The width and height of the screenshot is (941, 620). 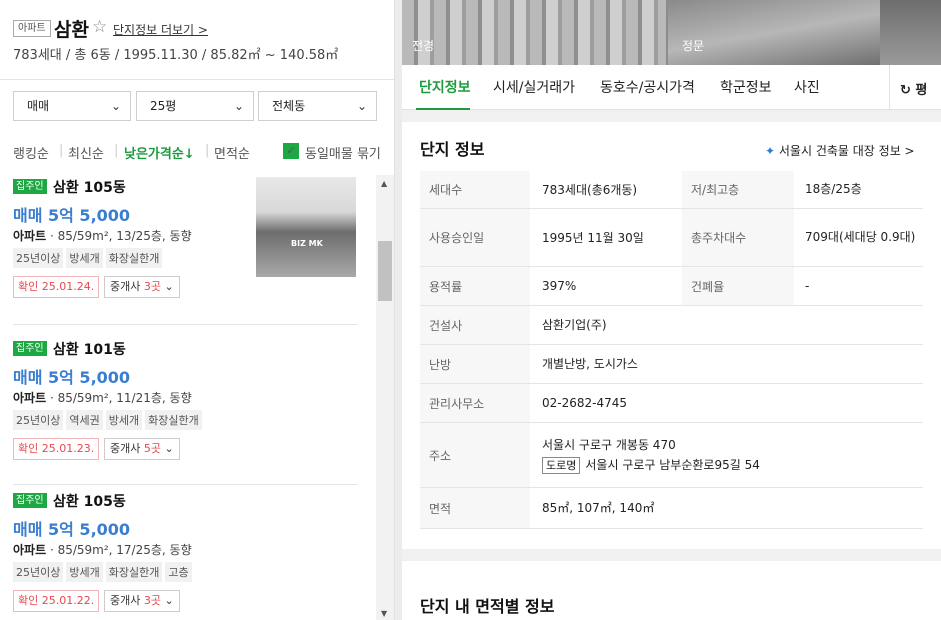 I want to click on complex-name: 삼환, so click(x=71, y=30).